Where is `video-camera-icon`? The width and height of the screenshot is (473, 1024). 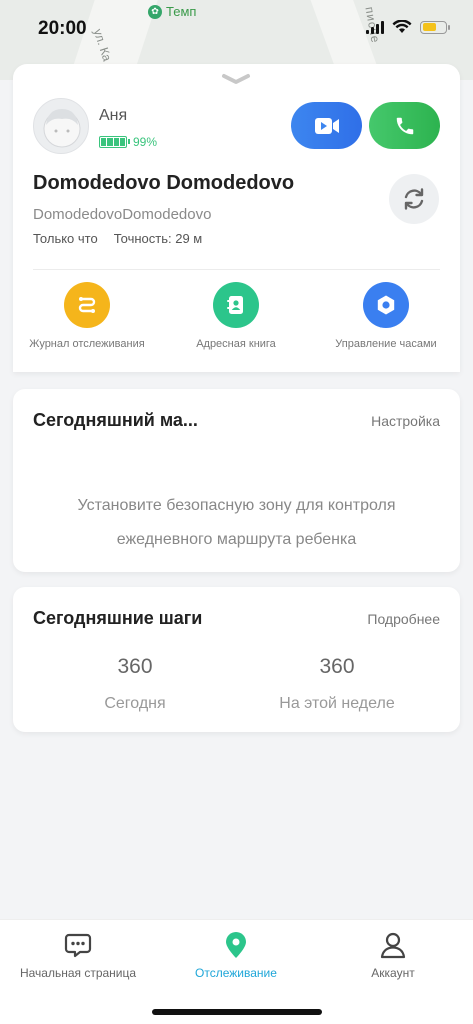
video-camera-icon is located at coordinates (326, 125).